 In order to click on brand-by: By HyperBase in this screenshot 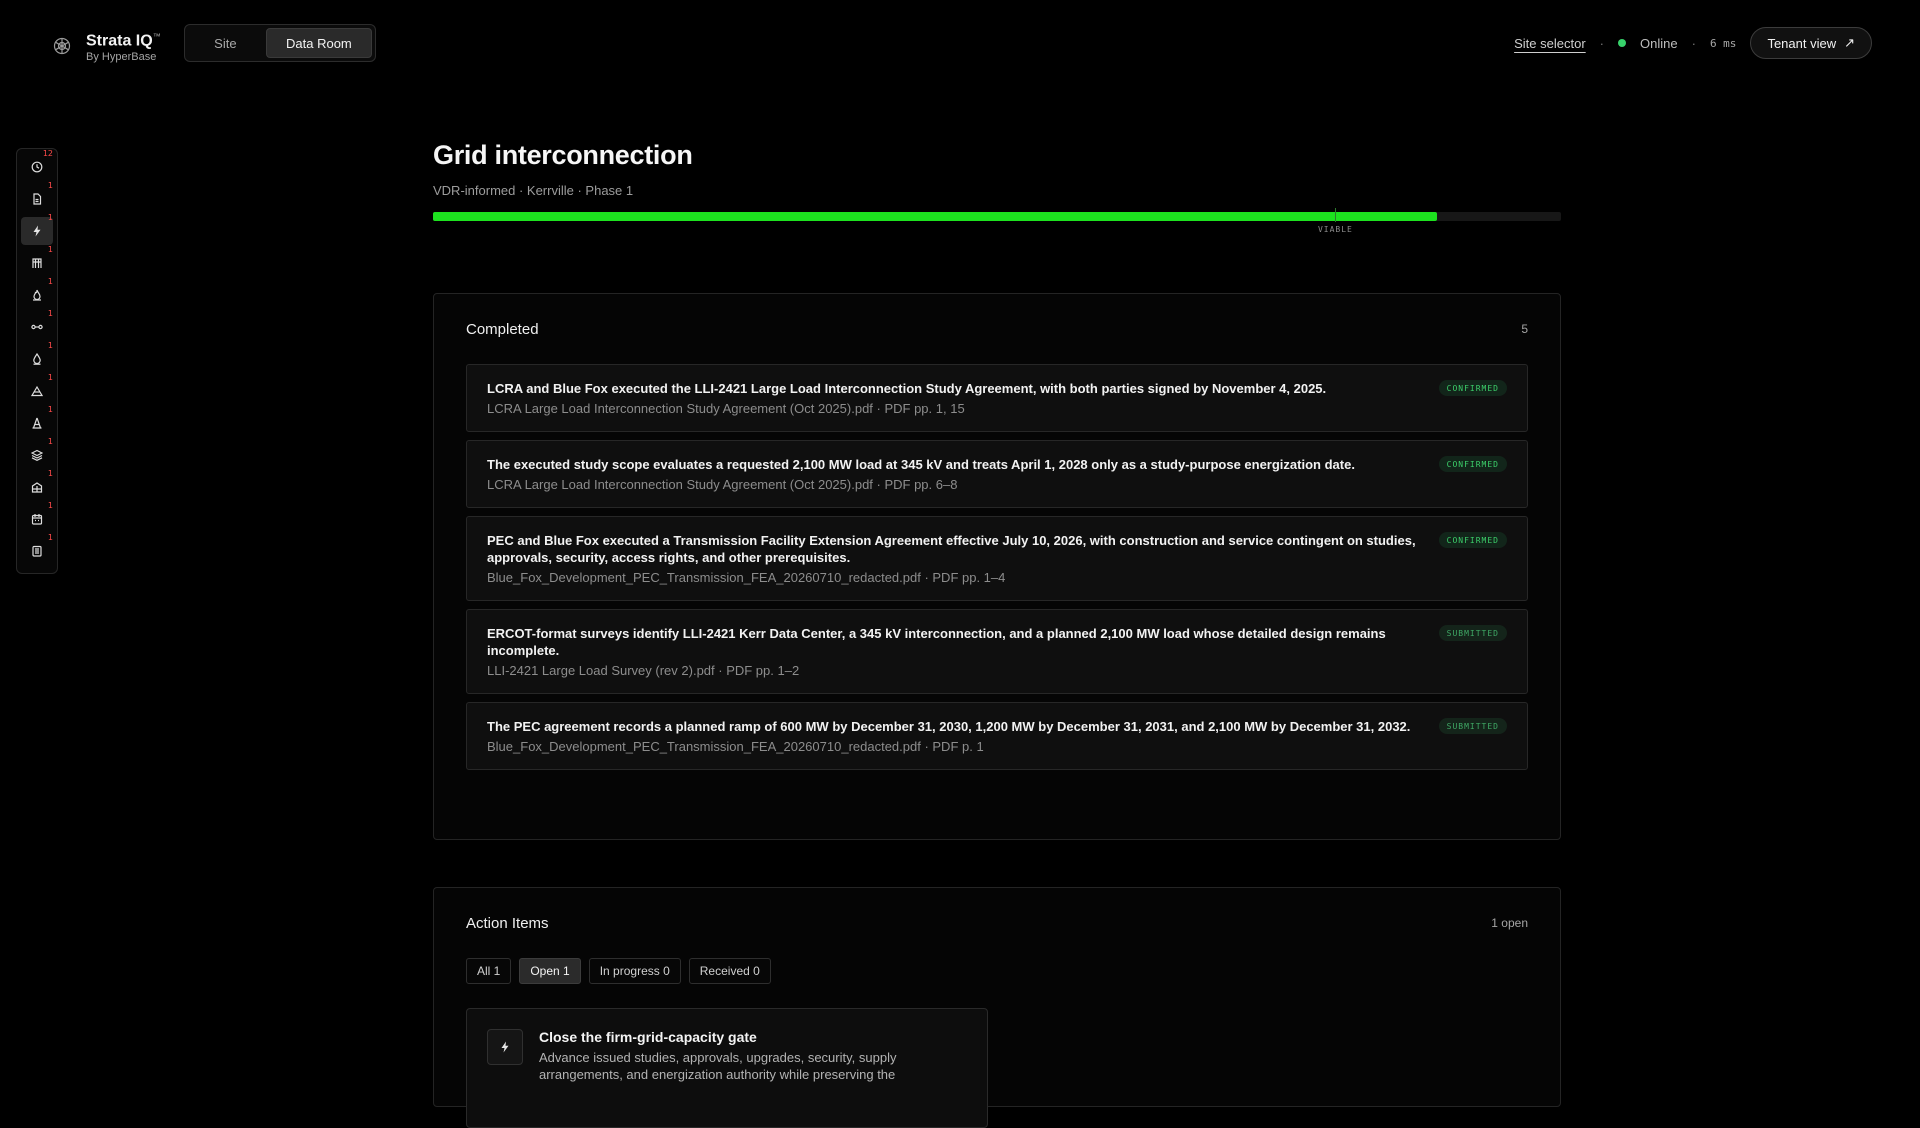, I will do `click(121, 57)`.